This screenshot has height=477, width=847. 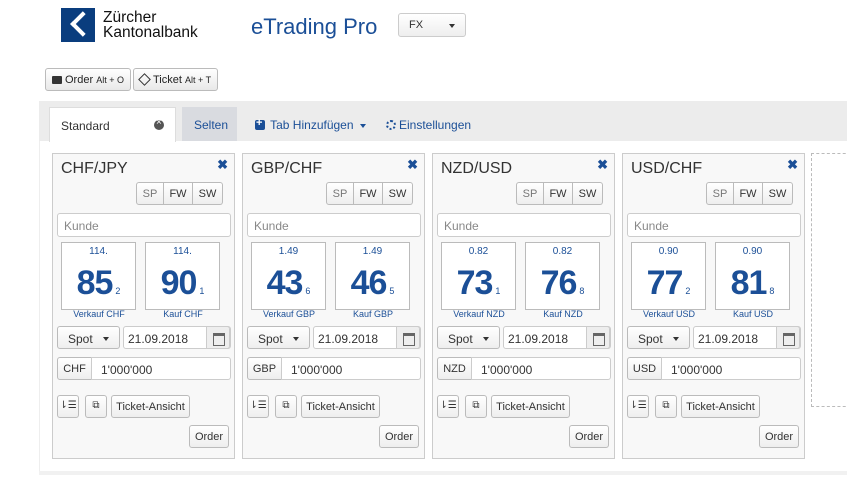 What do you see at coordinates (559, 283) in the screenshot?
I see `buy-big-figure: 76` at bounding box center [559, 283].